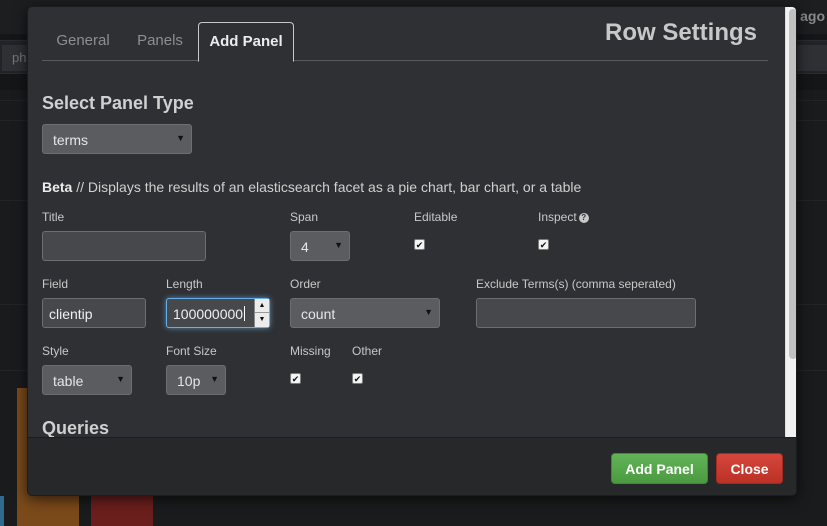  I want to click on modal-title: Row Settings, so click(681, 32).